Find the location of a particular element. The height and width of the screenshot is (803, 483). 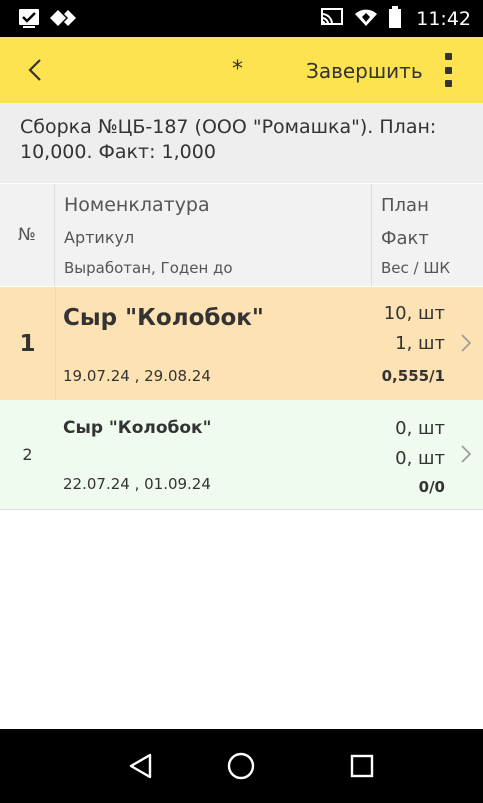

row-plan: 10, шт is located at coordinates (414, 313).